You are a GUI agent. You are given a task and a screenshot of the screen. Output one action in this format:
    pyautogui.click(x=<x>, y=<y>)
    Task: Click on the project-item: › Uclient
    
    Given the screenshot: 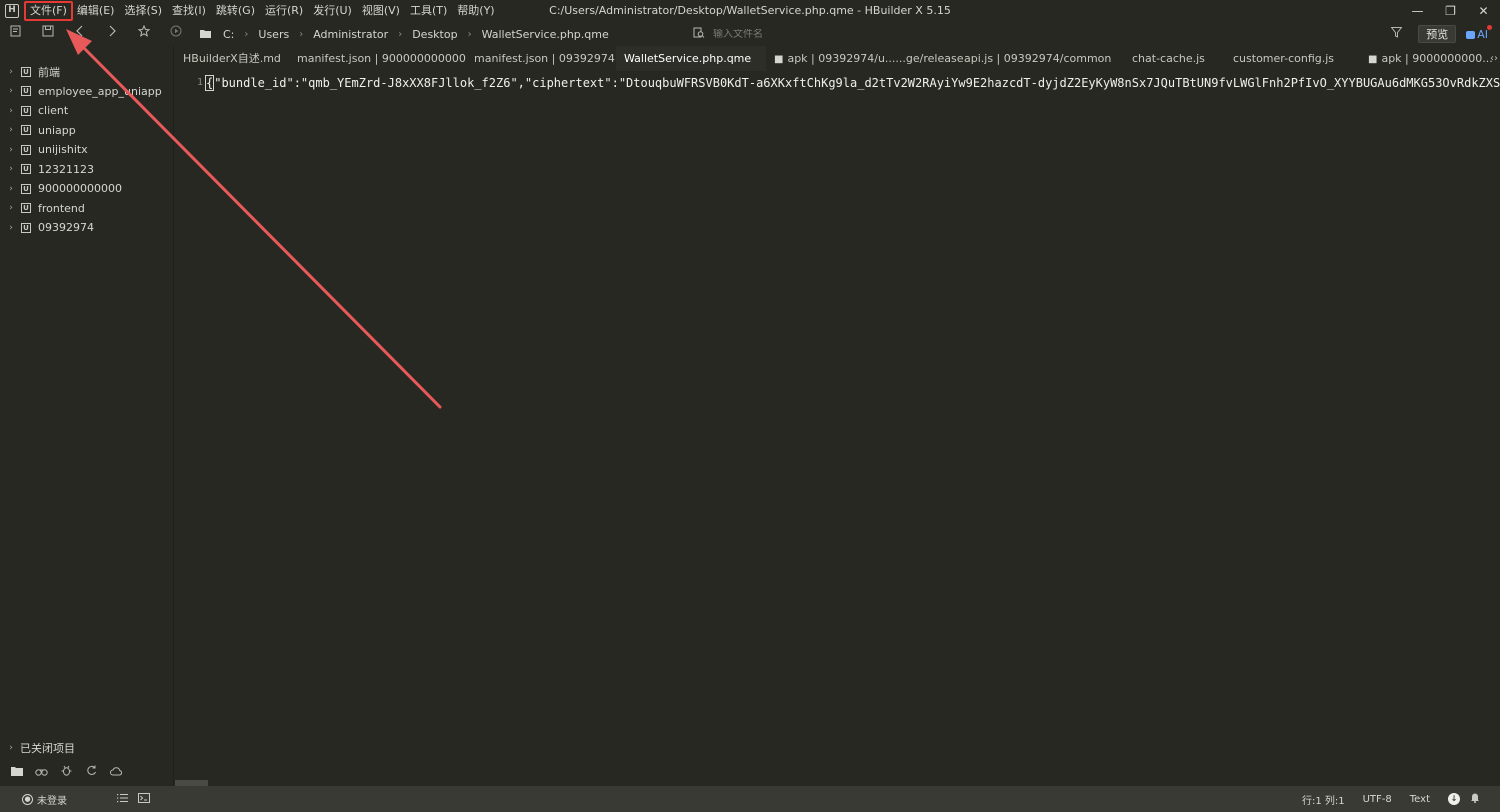 What is the action you would take?
    pyautogui.click(x=86, y=111)
    